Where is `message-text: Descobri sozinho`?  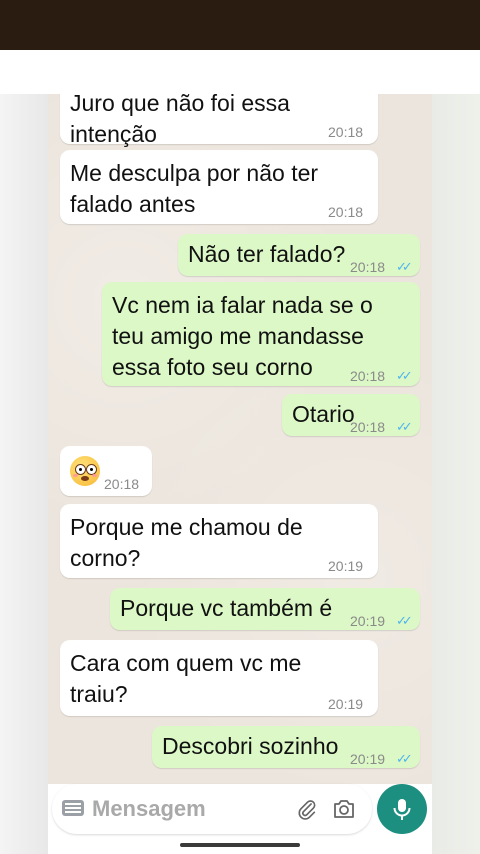
message-text: Descobri sozinho is located at coordinates (250, 746).